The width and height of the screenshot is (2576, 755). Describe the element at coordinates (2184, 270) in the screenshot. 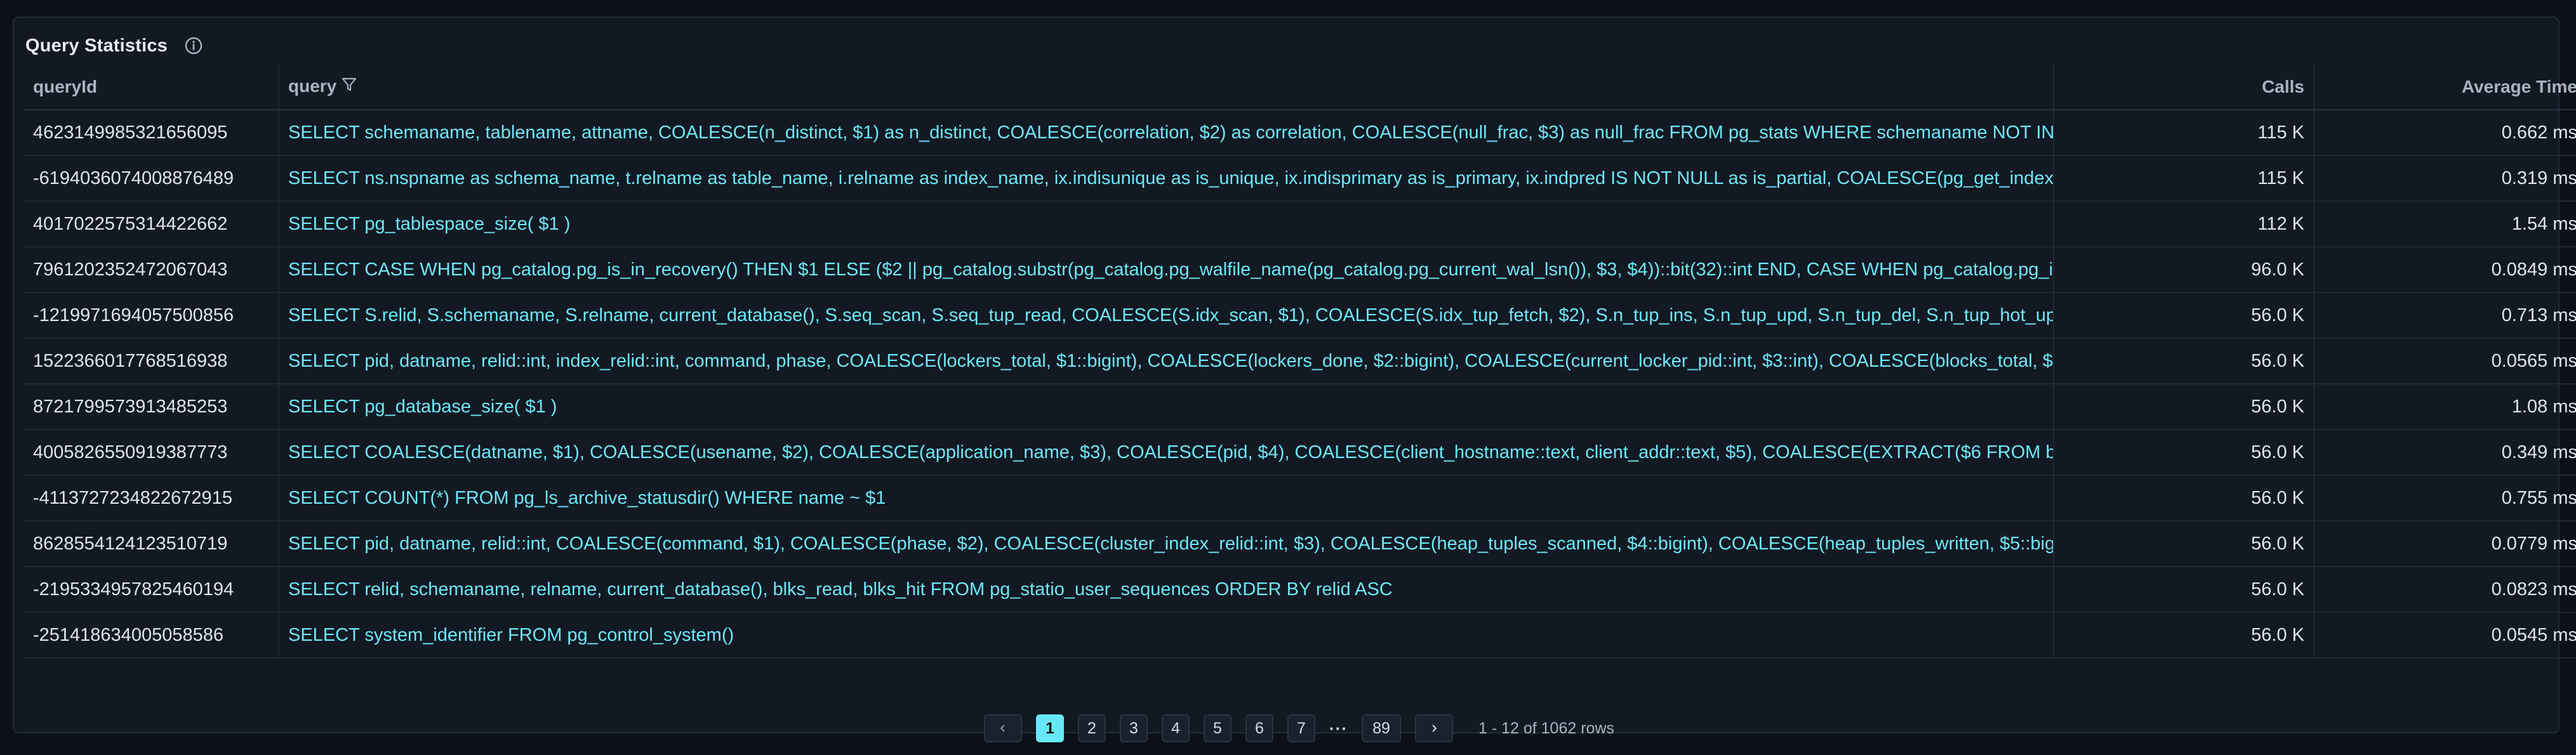

I see `calls-cell: 96.0 K` at that location.